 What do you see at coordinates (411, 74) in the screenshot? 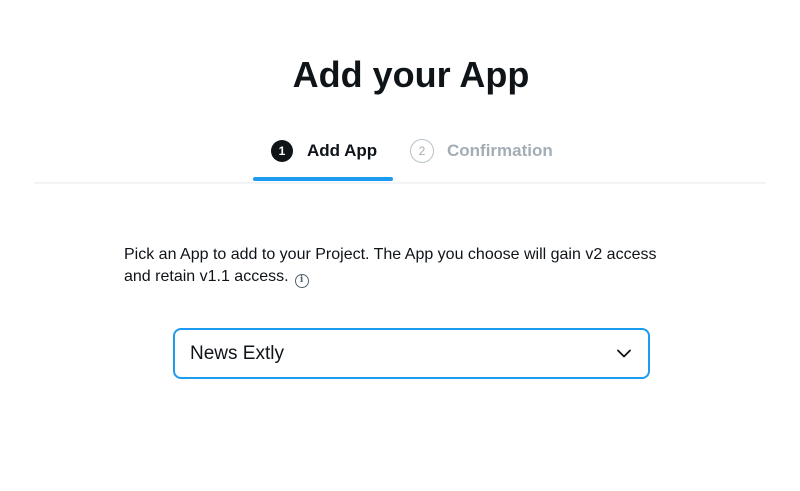
I see `page-title: Add your App` at bounding box center [411, 74].